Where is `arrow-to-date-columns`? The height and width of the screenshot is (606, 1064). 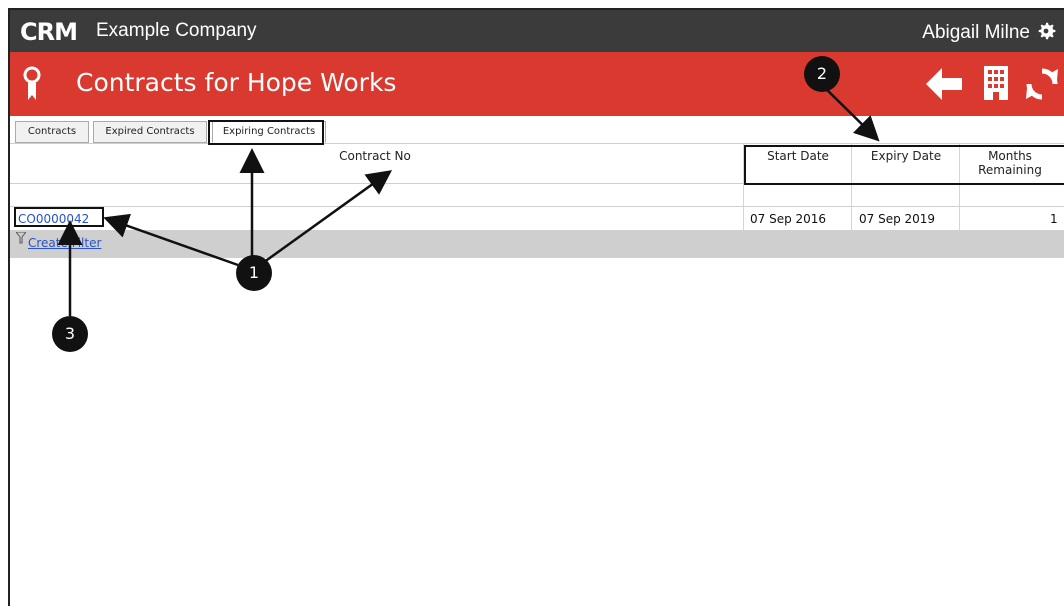 arrow-to-date-columns is located at coordinates (850, 113).